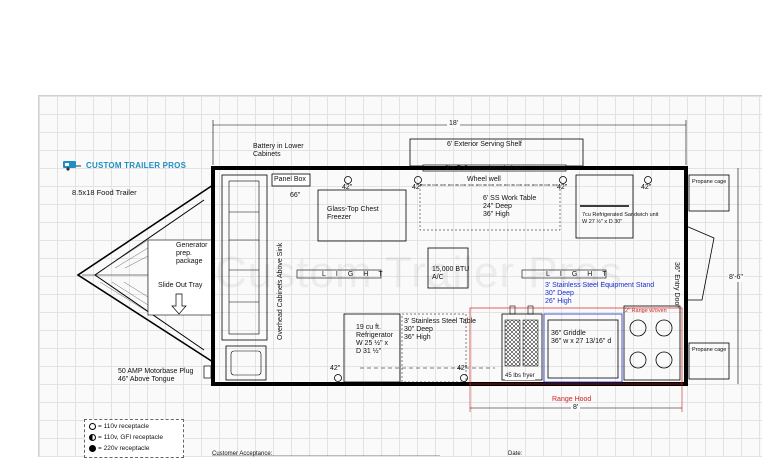  What do you see at coordinates (357, 274) in the screenshot?
I see `light-left-label: LIGHT` at bounding box center [357, 274].